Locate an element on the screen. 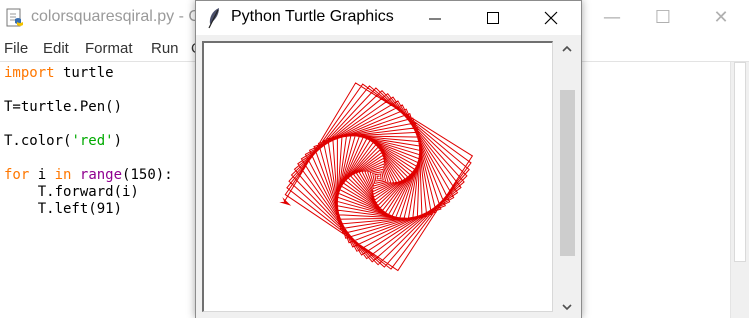 This screenshot has height=318, width=749. code-line-5: T.color('red') is located at coordinates (63, 141).